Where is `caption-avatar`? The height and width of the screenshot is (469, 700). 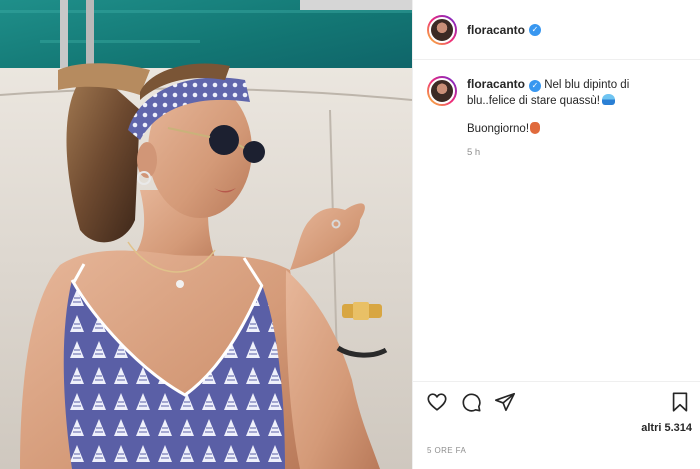 caption-avatar is located at coordinates (442, 91).